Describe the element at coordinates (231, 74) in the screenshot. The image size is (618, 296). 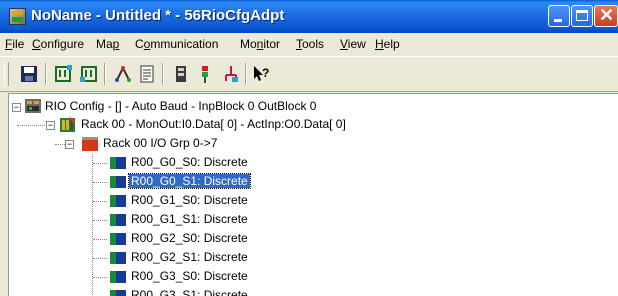
I see `connection-icon` at that location.